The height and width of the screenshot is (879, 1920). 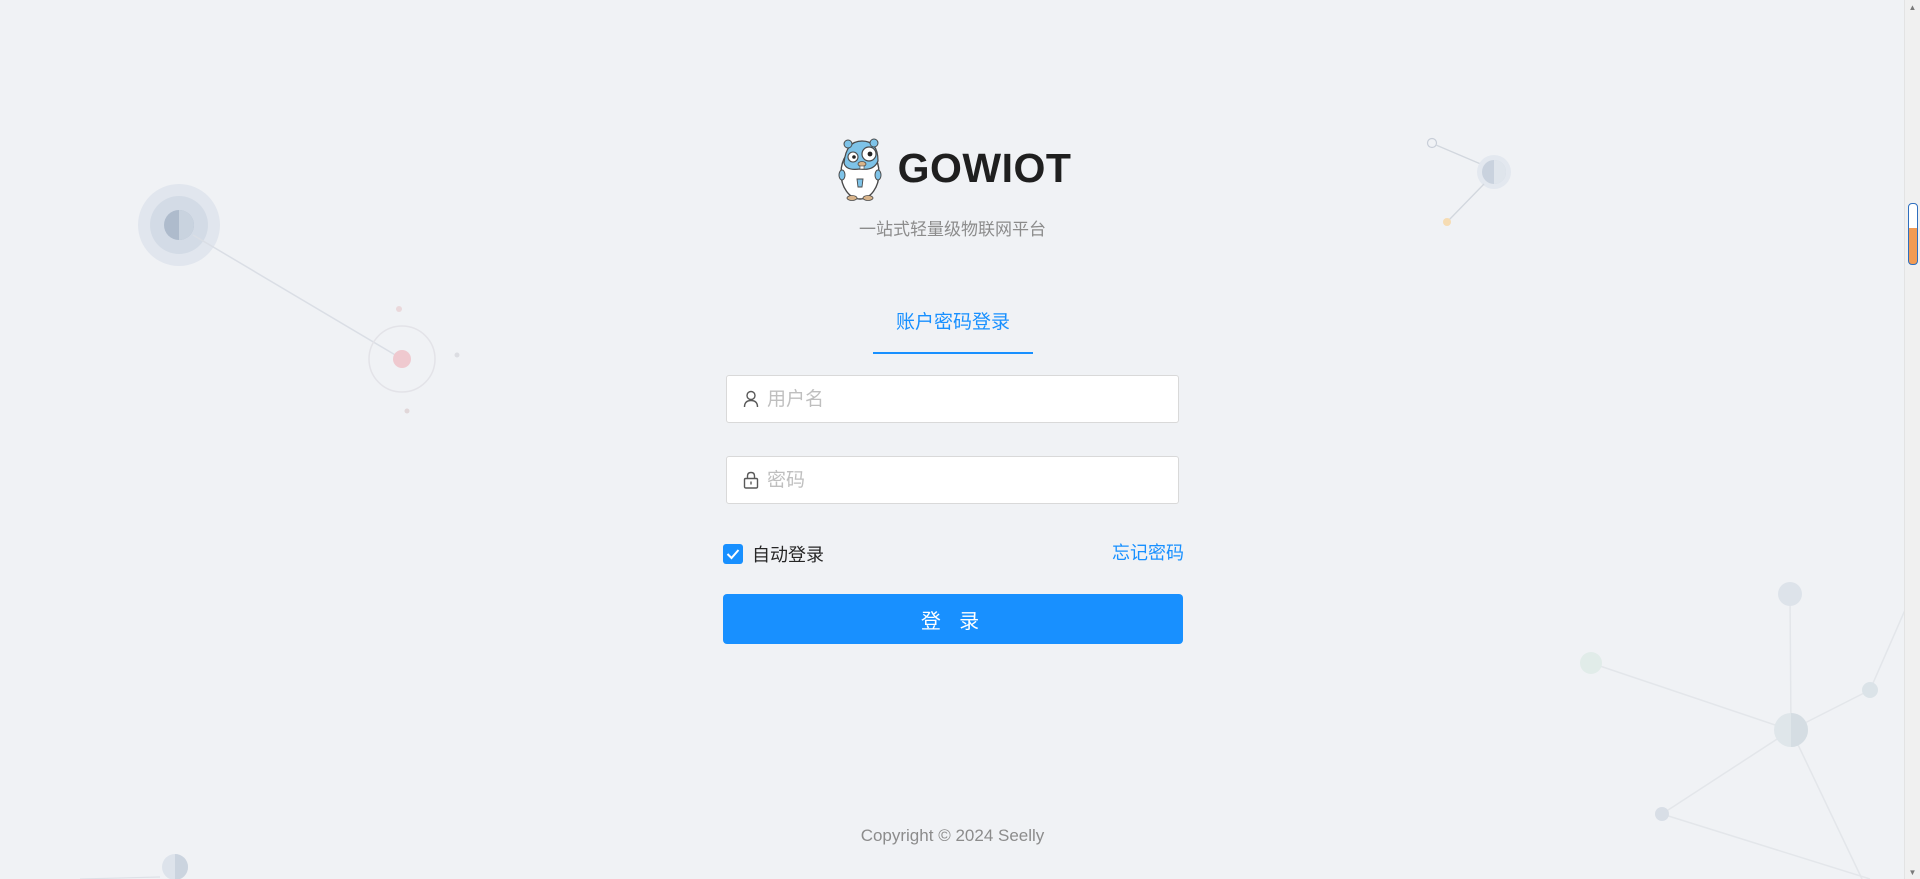 I want to click on username-field, so click(x=952, y=399).